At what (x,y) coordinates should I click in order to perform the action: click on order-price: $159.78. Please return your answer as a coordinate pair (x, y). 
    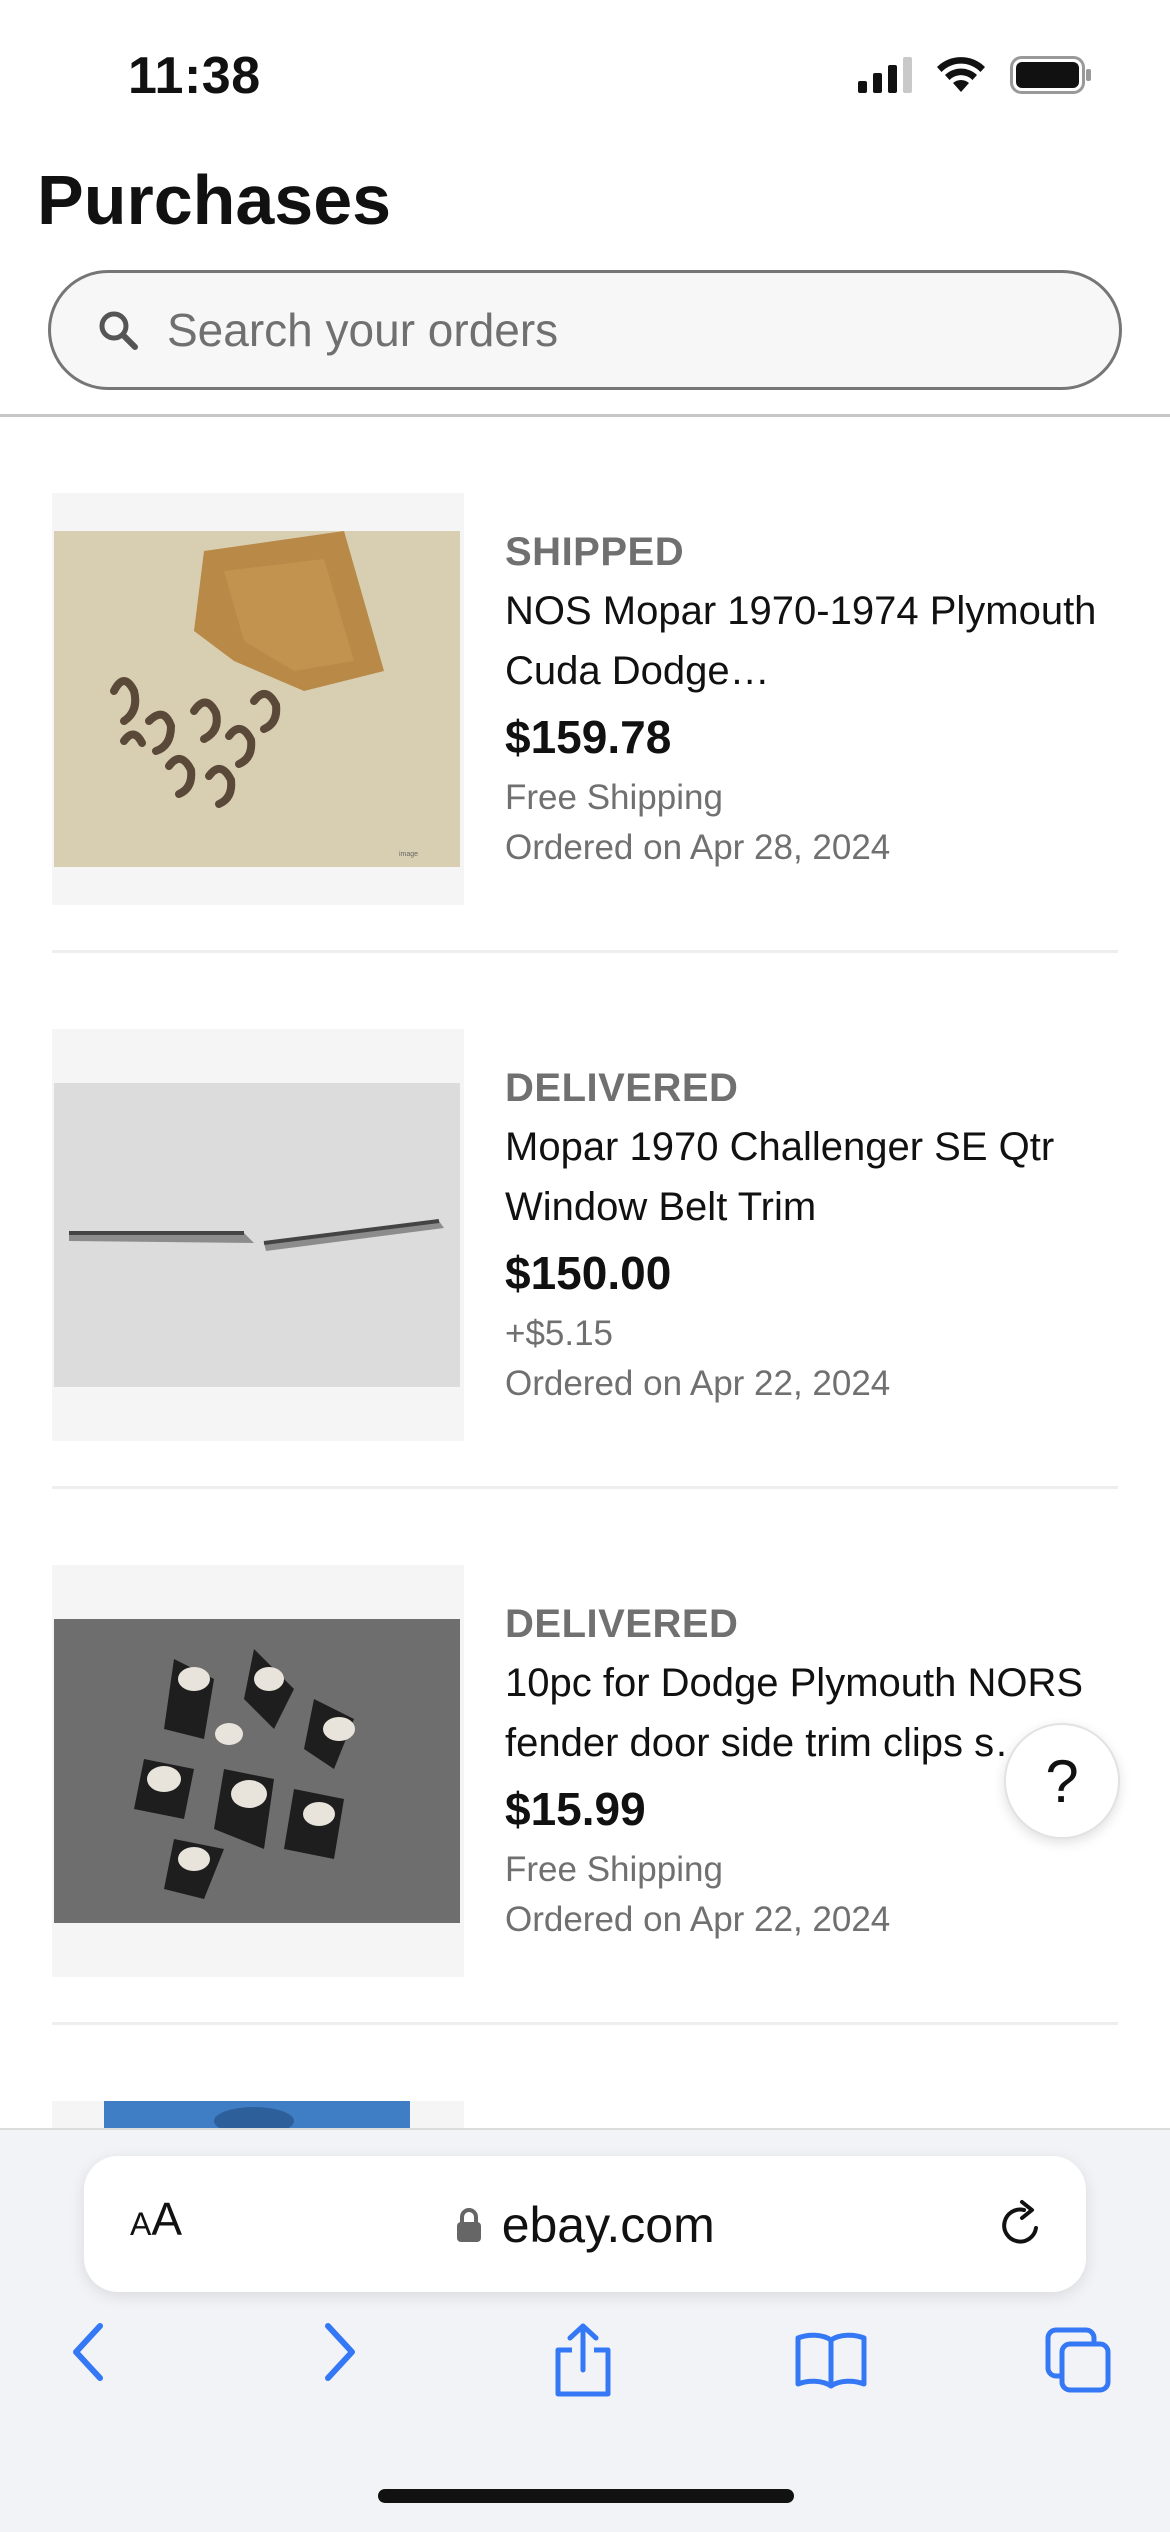
    Looking at the image, I should click on (588, 737).